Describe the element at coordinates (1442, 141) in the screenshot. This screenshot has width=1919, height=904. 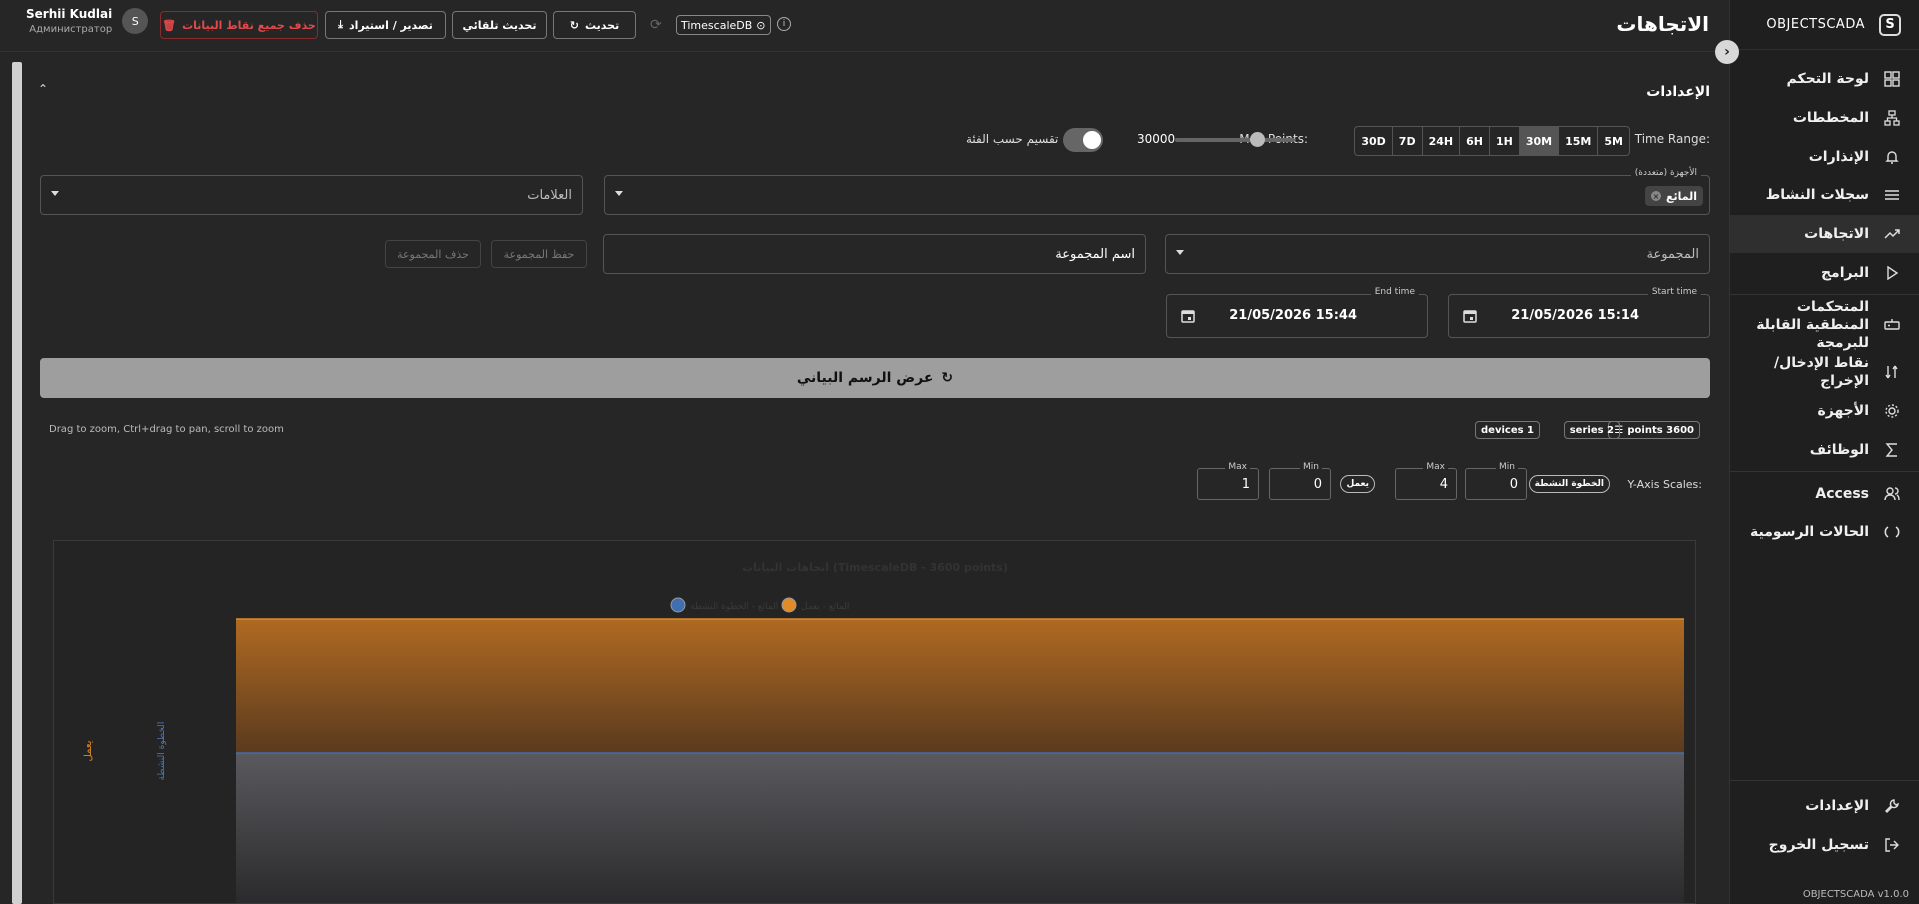
I see `range-button-24h: 24H` at that location.